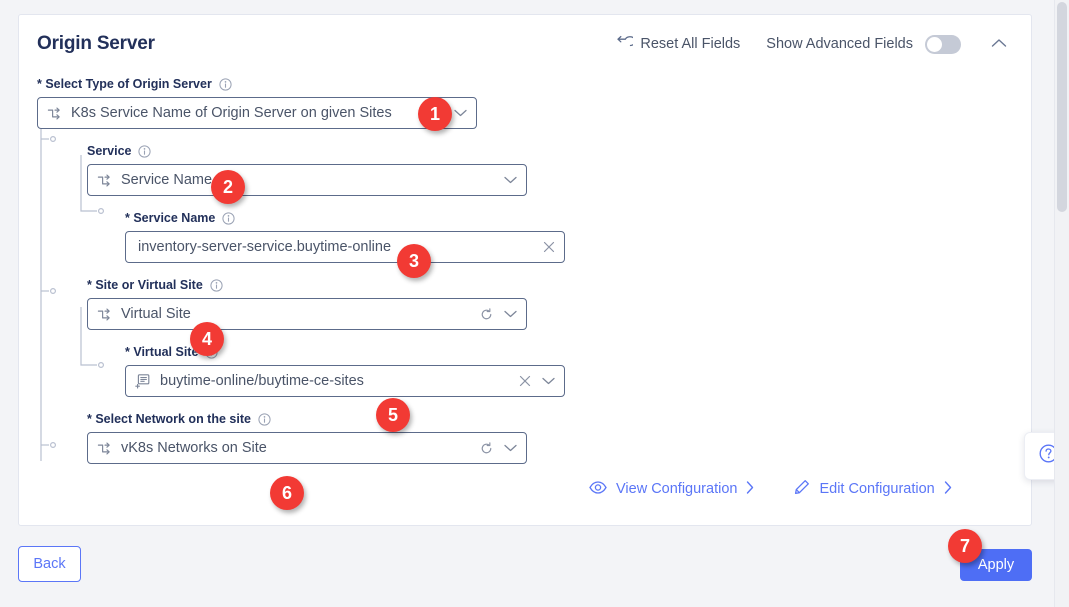 Image resolution: width=1069 pixels, height=607 pixels. Describe the element at coordinates (167, 180) in the screenshot. I see `service-value: Service Name` at that location.